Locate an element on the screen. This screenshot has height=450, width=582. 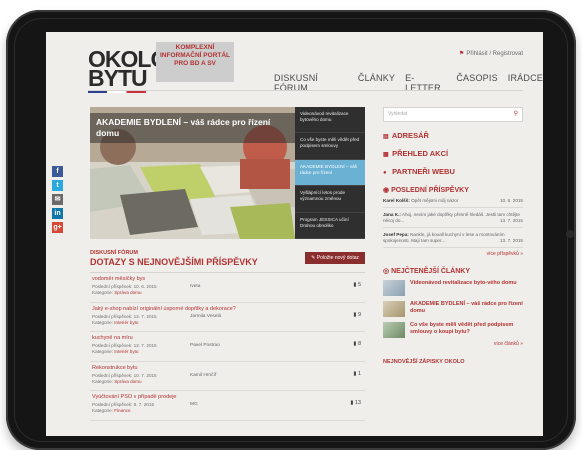
search-input: Vyhledat ⚲ is located at coordinates (453, 114).